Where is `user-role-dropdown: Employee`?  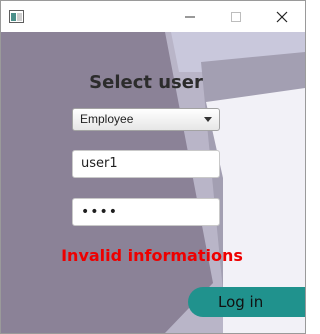
user-role-dropdown: Employee is located at coordinates (146, 119).